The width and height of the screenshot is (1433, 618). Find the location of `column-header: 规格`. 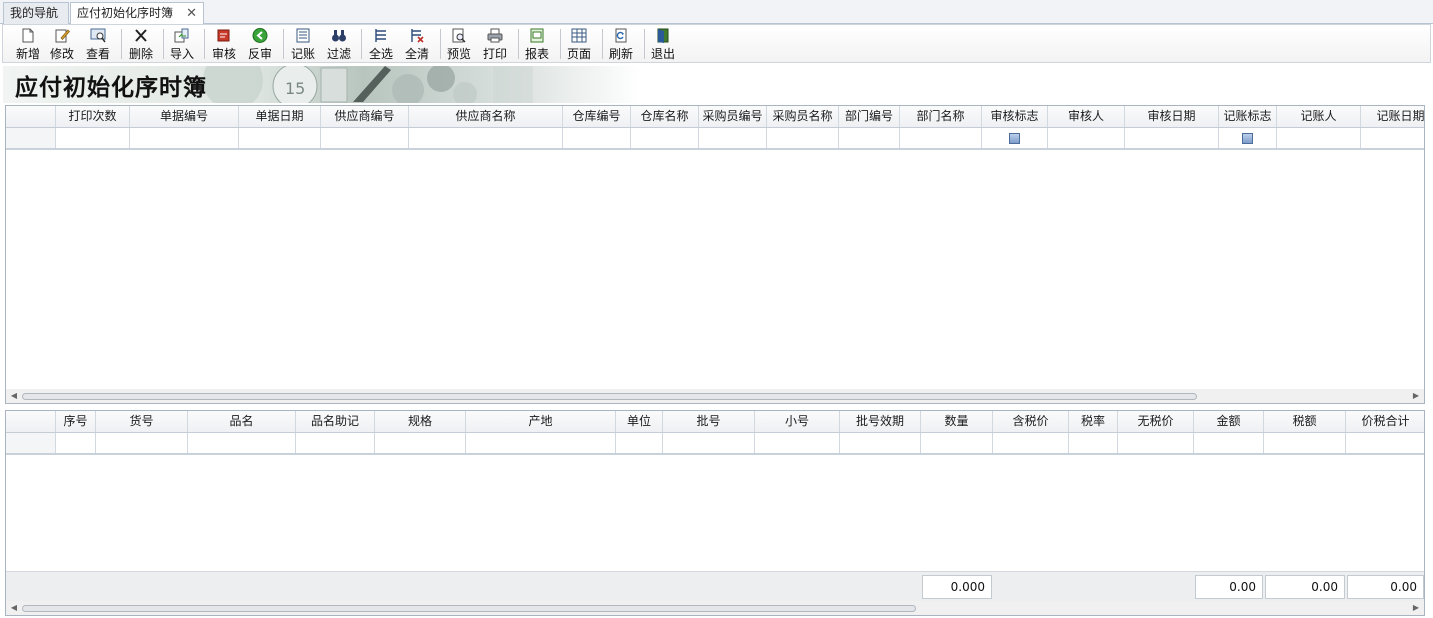

column-header: 规格 is located at coordinates (420, 421).